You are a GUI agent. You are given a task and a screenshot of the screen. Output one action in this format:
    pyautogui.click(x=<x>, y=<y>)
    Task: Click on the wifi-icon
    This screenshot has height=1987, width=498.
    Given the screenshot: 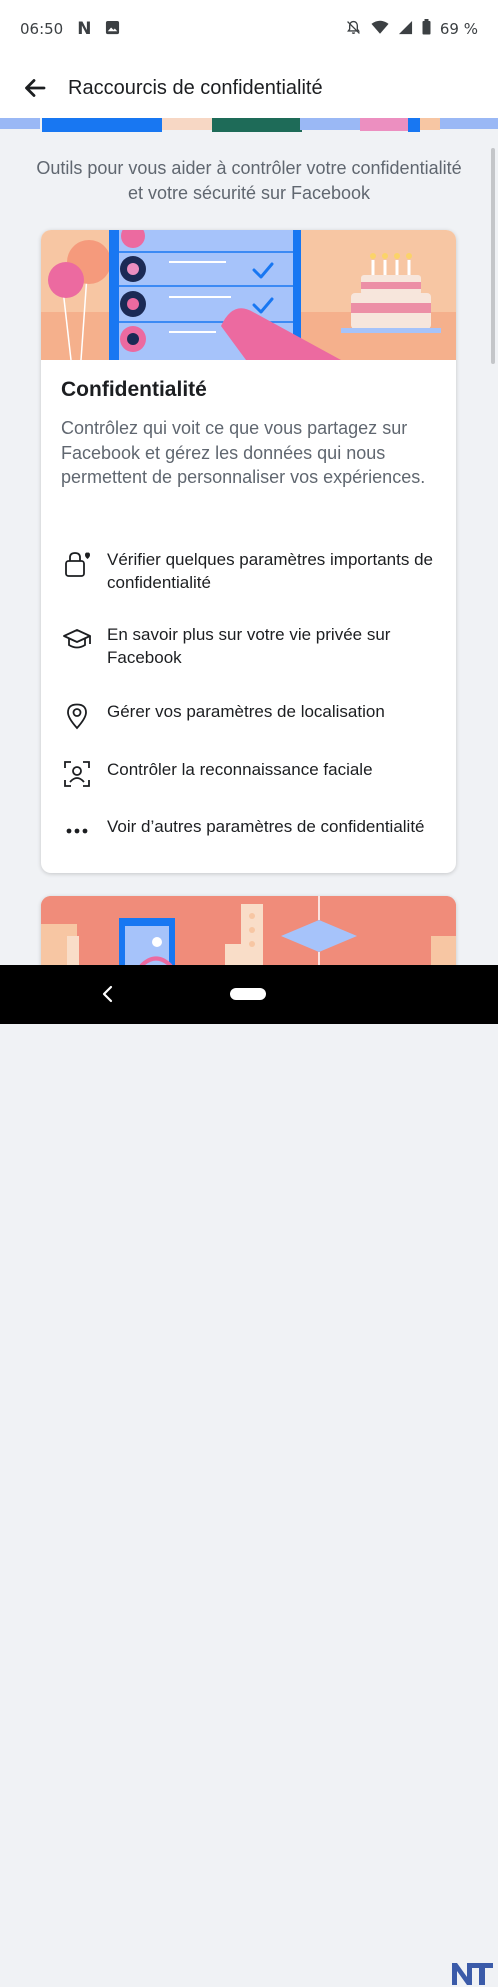 What is the action you would take?
    pyautogui.click(x=380, y=29)
    